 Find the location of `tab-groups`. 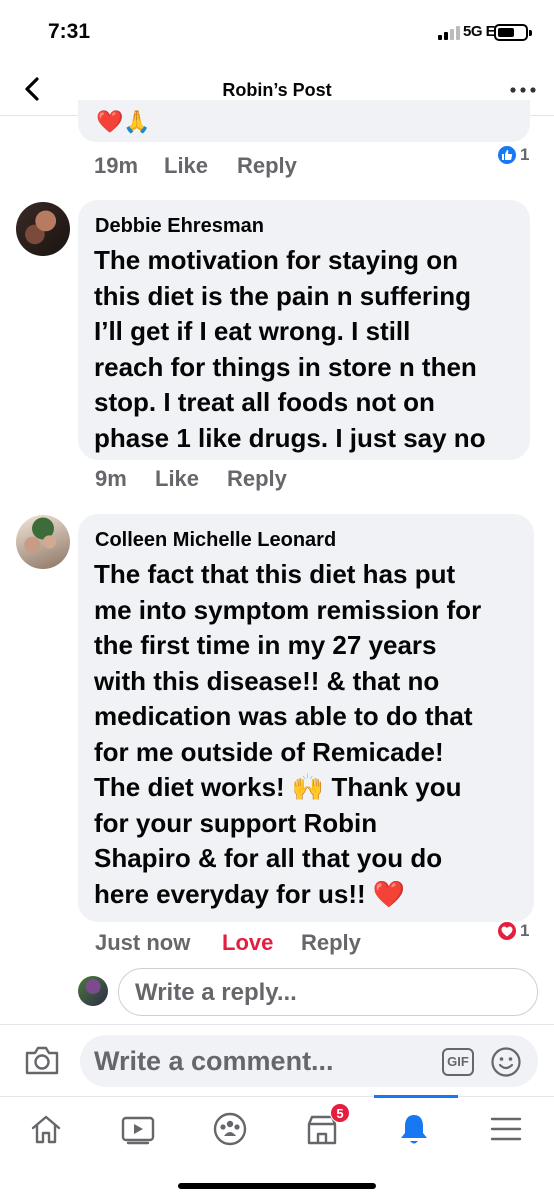

tab-groups is located at coordinates (230, 1129).